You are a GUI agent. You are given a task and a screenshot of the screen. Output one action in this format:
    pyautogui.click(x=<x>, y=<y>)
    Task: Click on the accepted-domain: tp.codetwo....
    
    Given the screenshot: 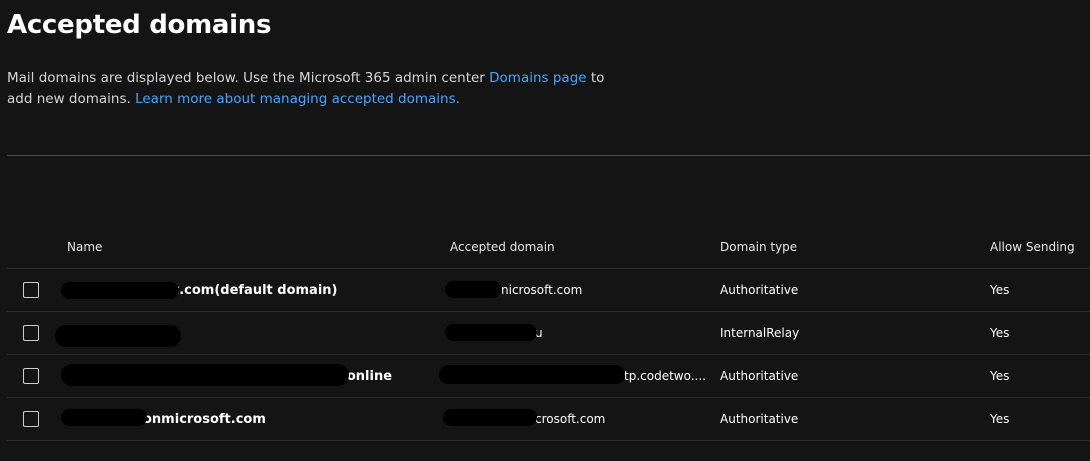 What is the action you would take?
    pyautogui.click(x=665, y=376)
    